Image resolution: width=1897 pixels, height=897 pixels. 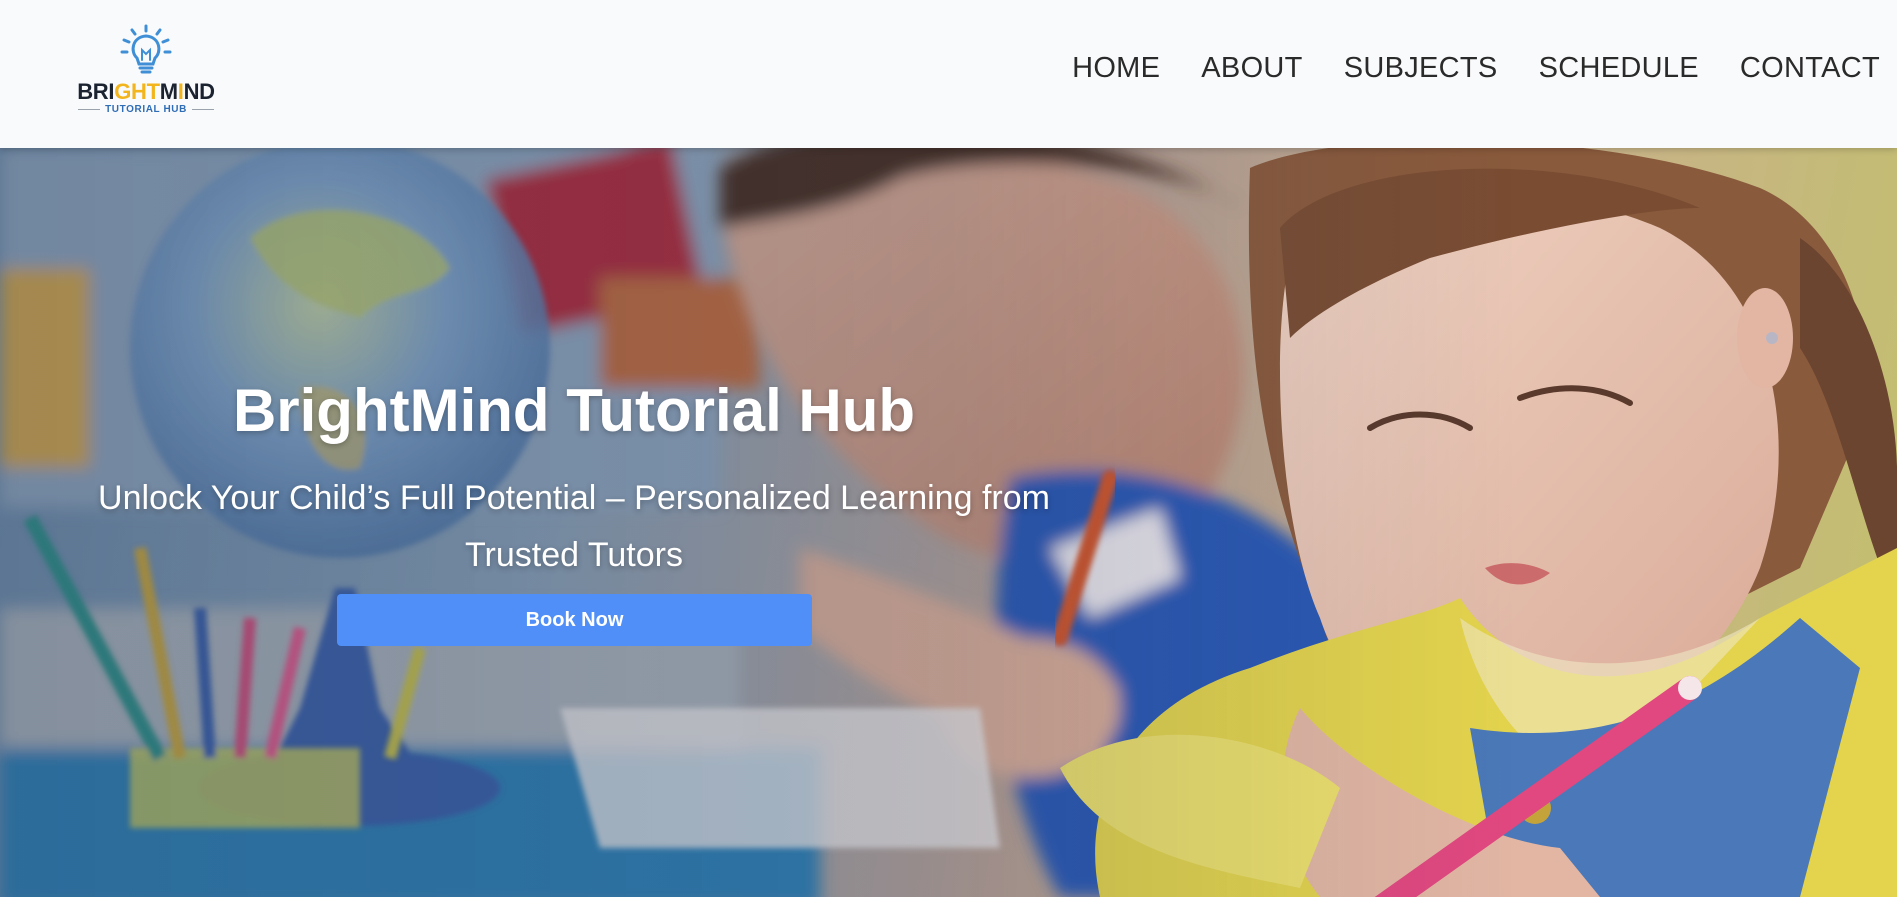 I want to click on nav-home: HOME, so click(x=1116, y=68).